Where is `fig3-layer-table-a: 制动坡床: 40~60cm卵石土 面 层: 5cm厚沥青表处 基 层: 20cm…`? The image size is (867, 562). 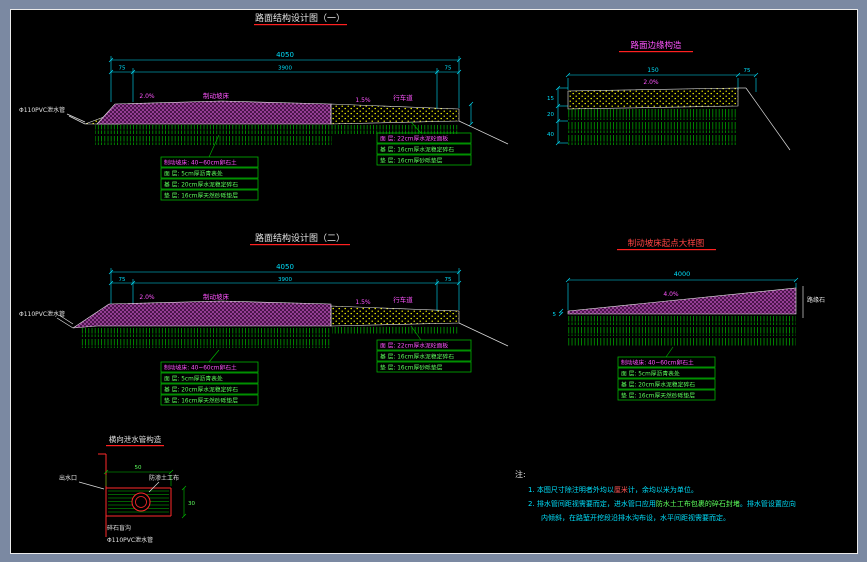 fig3-layer-table-a: 制动坡床: 40~60cm卵石土 面 层: 5cm厚沥青表处 基 层: 20cm… is located at coordinates (209, 377).